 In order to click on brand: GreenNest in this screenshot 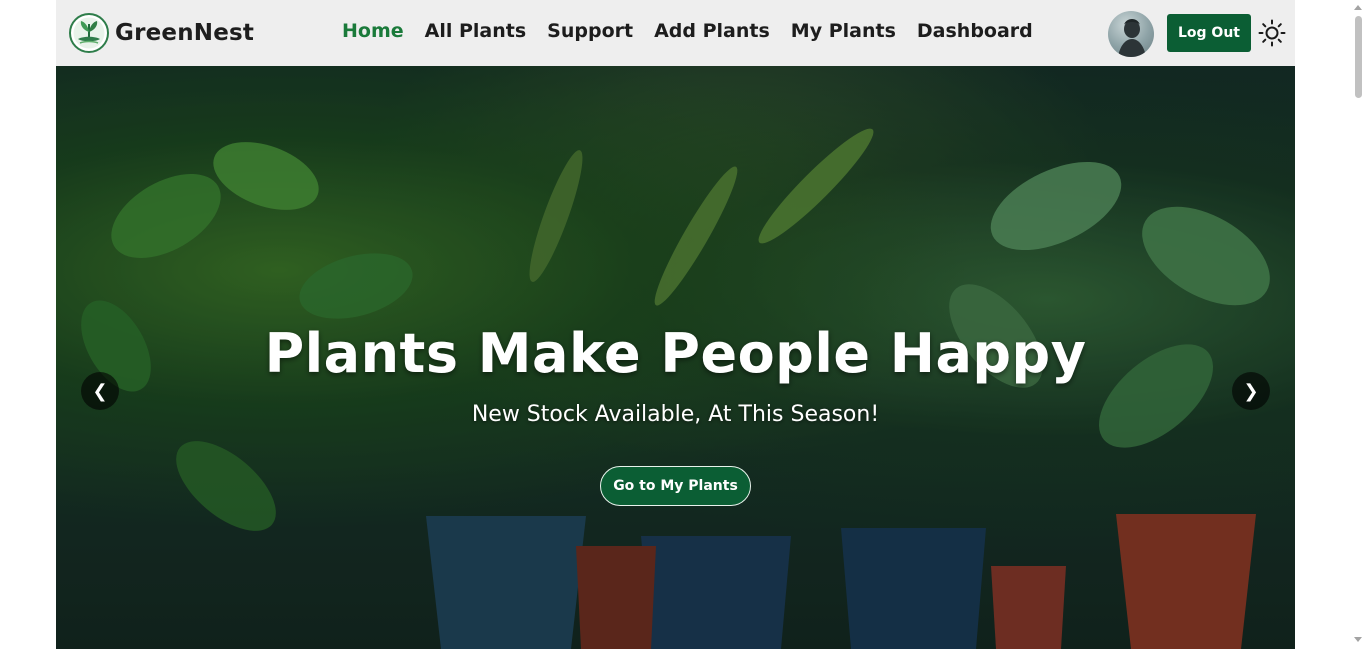, I will do `click(161, 33)`.